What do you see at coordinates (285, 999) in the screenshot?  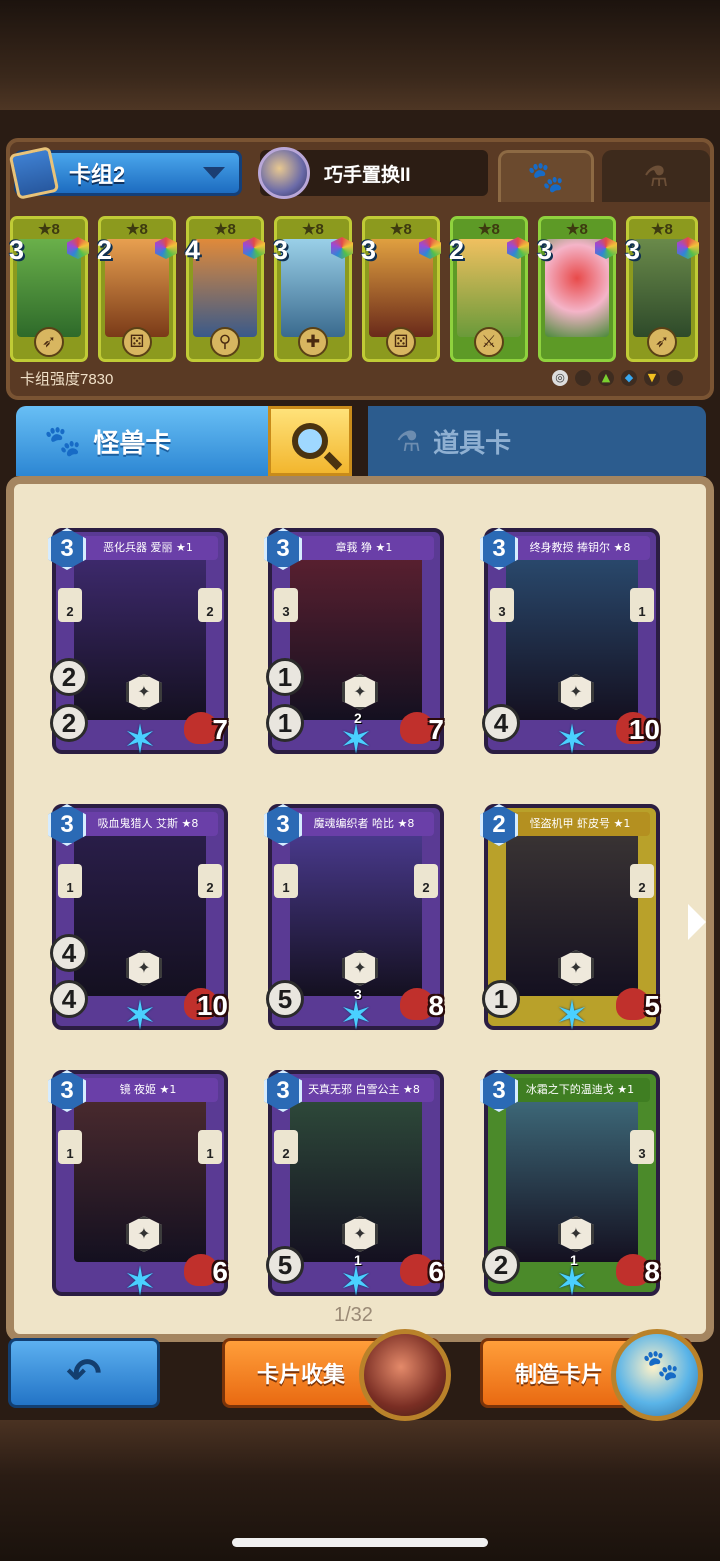 I see `card-attack: 5` at bounding box center [285, 999].